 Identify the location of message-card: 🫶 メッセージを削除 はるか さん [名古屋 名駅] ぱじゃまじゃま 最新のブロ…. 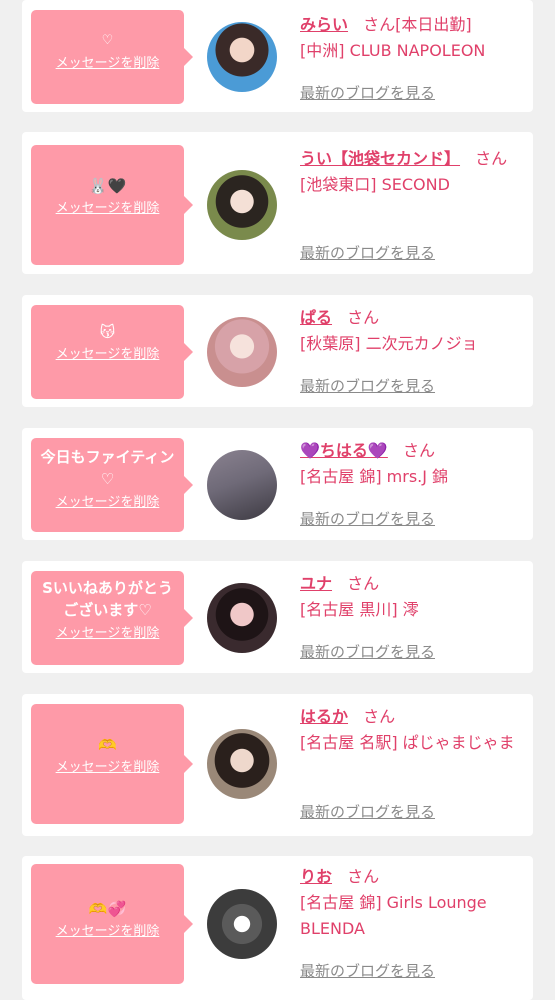
(277, 765).